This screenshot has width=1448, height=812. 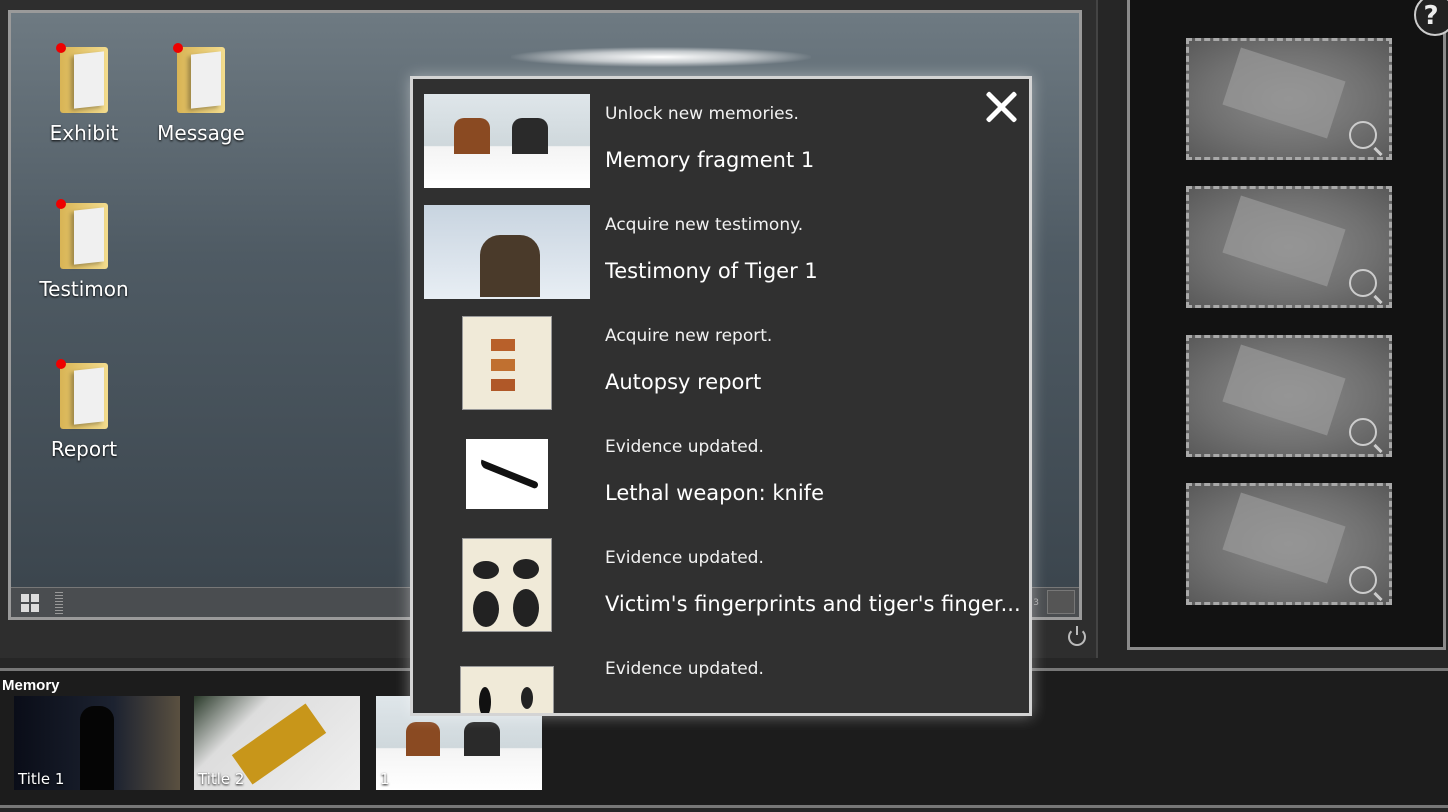 I want to click on knife-thumbnail, so click(x=507, y=474).